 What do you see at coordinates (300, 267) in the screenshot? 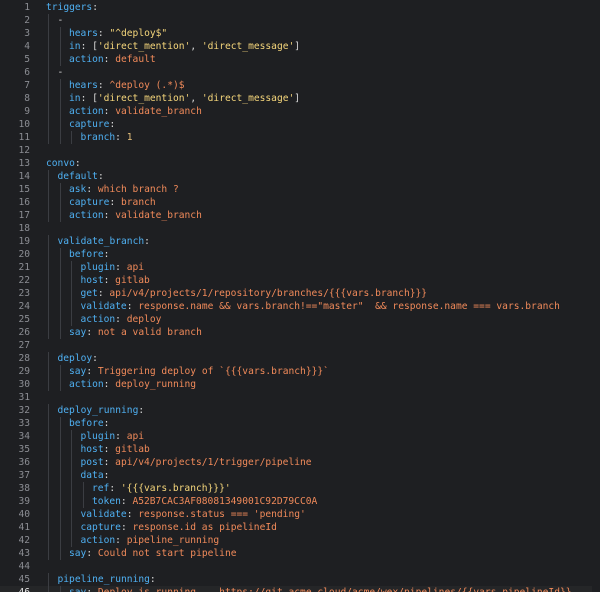
I see `code-line: 21 plugin: api` at bounding box center [300, 267].